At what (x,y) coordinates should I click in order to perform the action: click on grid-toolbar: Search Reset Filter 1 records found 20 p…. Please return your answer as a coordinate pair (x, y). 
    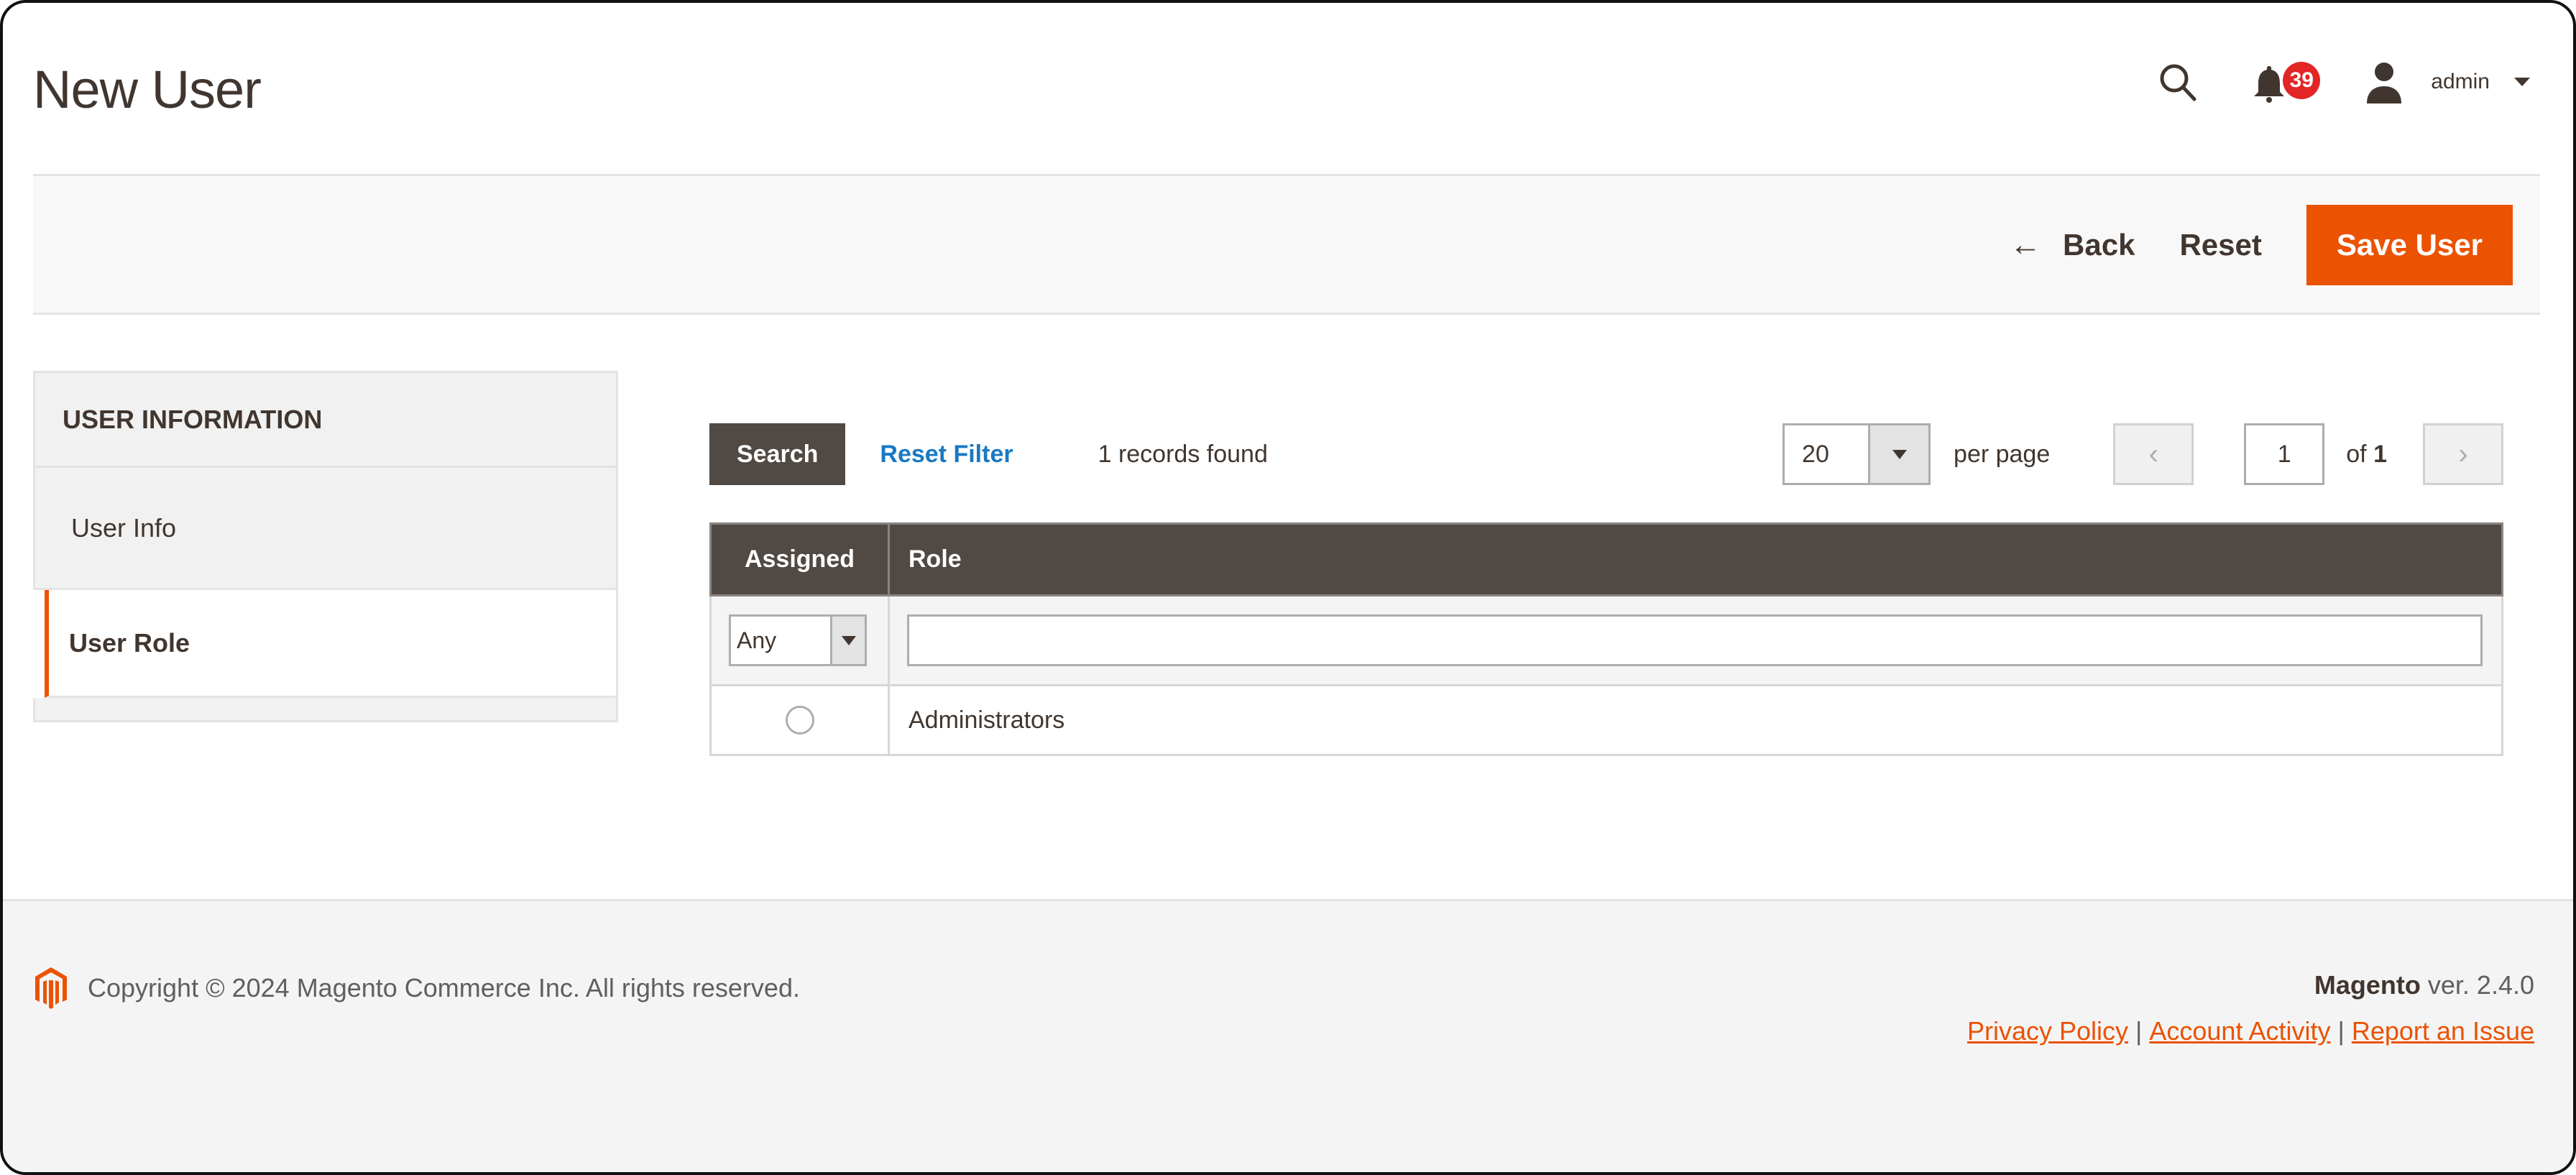
    Looking at the image, I should click on (1606, 454).